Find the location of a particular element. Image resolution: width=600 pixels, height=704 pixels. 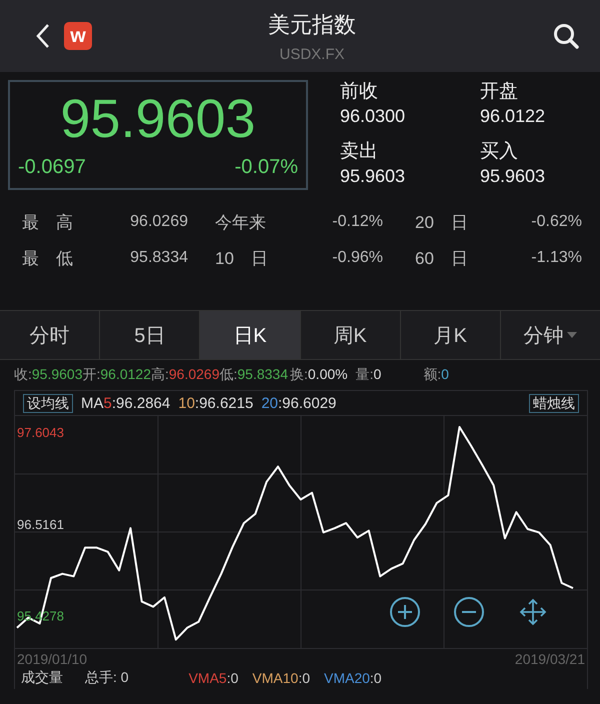

total-volume: 总手: 0 is located at coordinates (107, 678).